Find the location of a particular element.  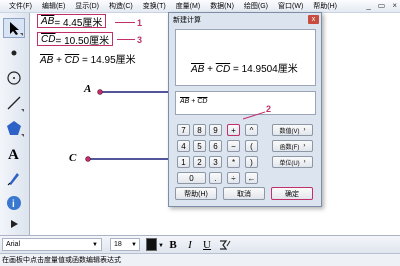

key-0: 0 is located at coordinates (191, 178).